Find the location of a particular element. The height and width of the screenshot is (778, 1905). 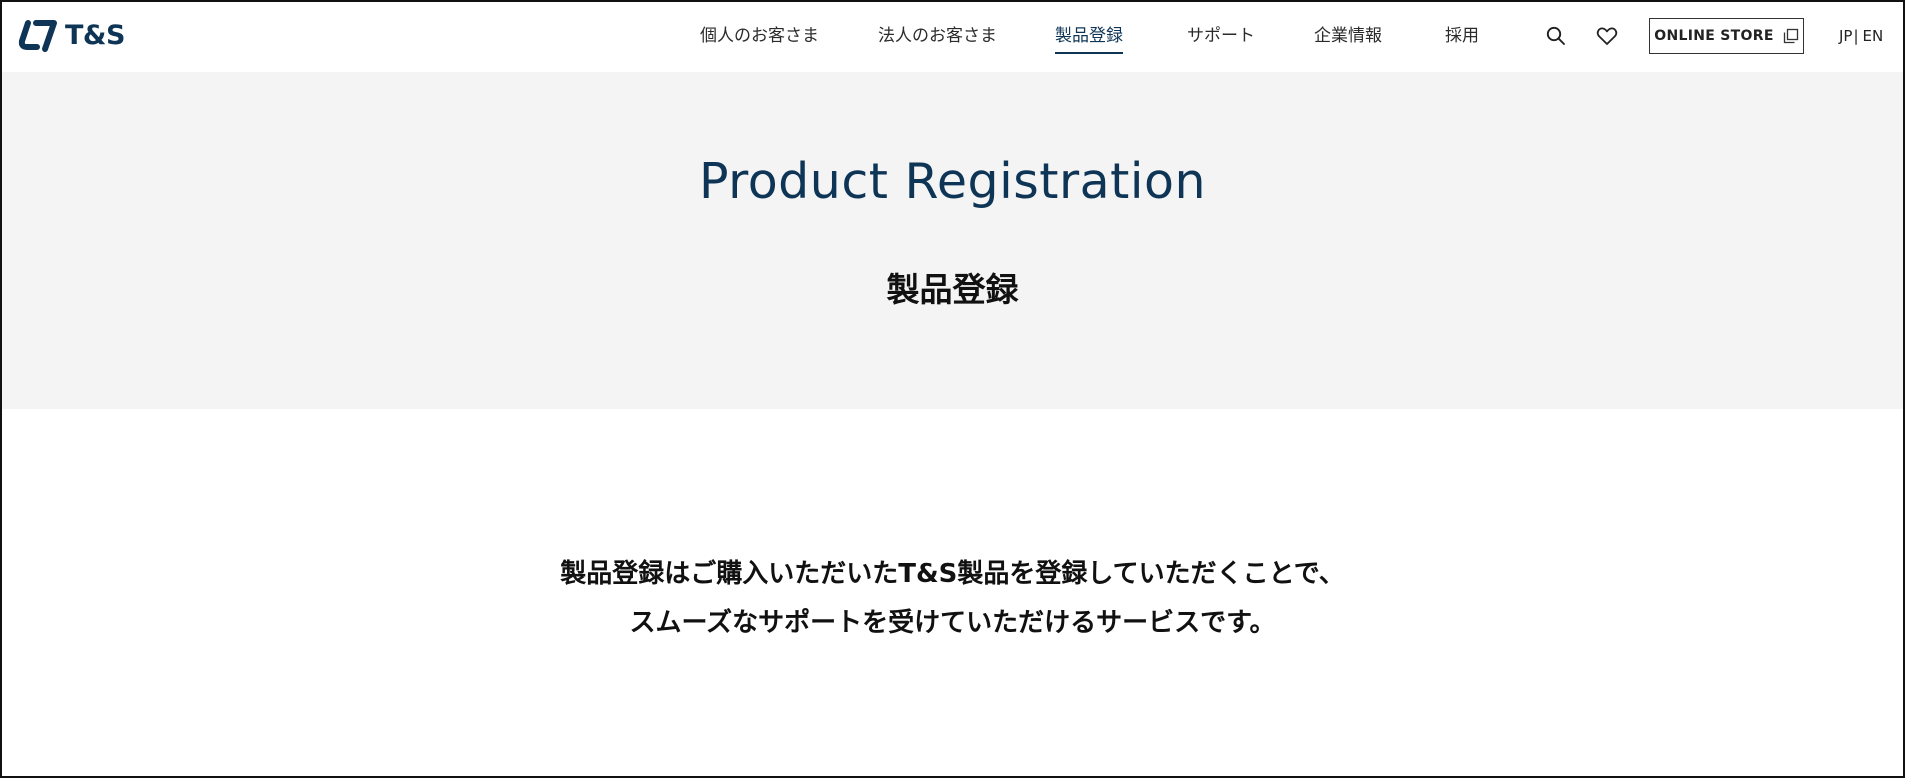

nav-item-recruit: 採用 is located at coordinates (1462, 36).